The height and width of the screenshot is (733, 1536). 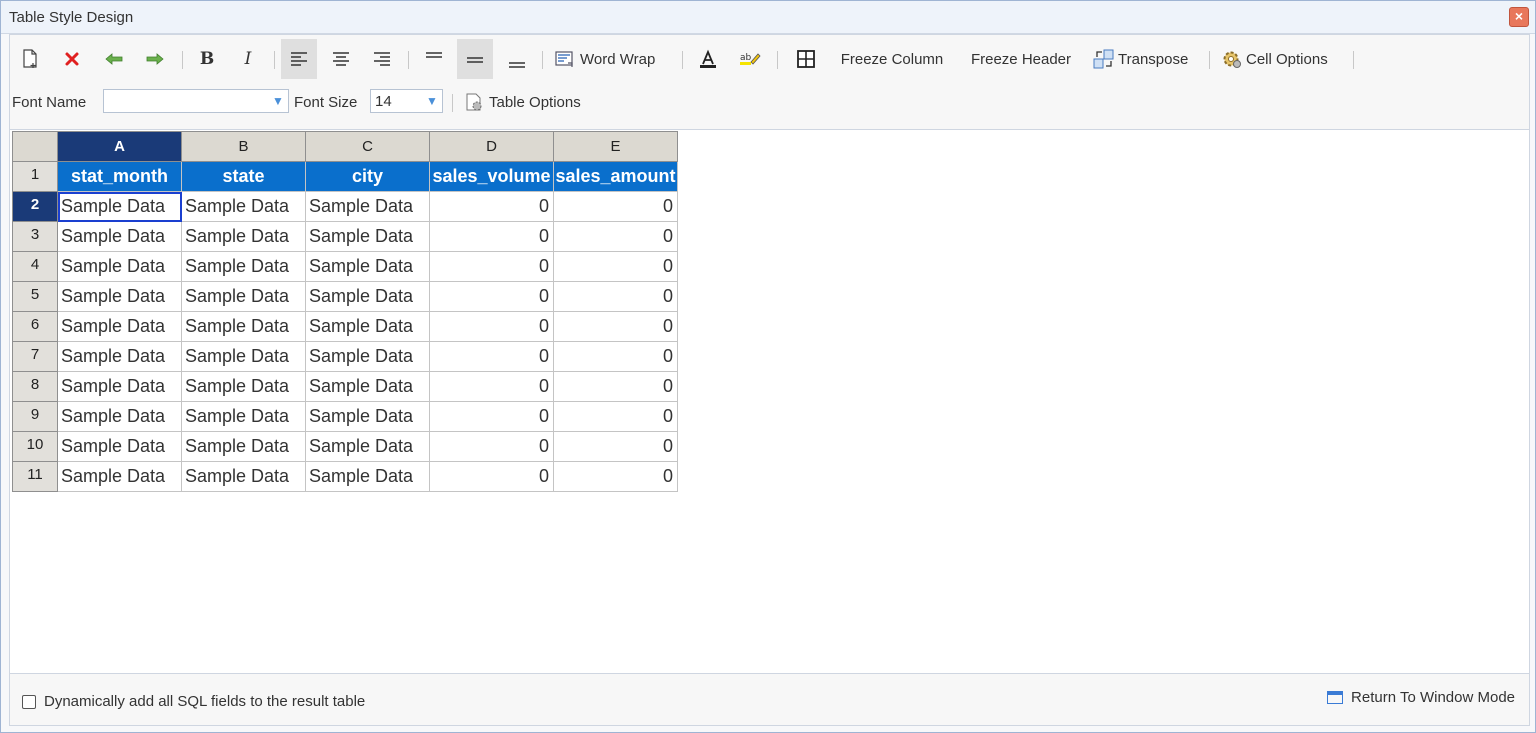 I want to click on highlight-color-button: ab, so click(x=750, y=59).